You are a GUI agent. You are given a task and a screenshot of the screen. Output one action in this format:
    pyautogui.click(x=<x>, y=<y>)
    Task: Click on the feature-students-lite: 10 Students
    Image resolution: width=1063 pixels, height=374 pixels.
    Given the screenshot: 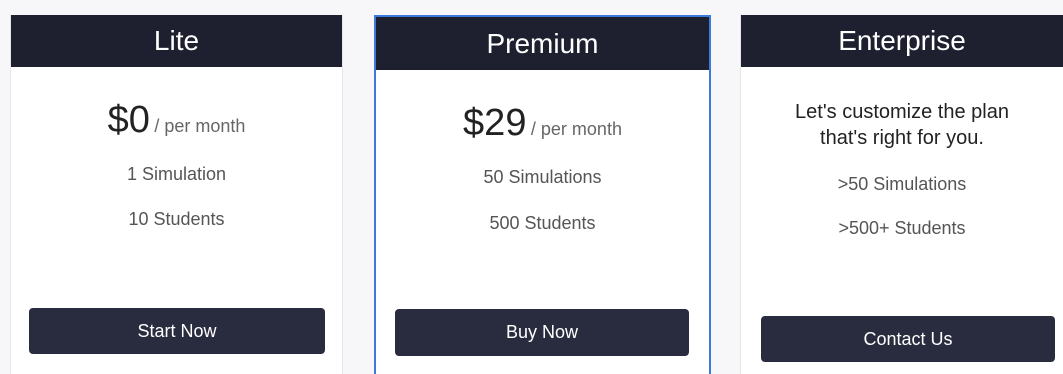 What is the action you would take?
    pyautogui.click(x=176, y=219)
    